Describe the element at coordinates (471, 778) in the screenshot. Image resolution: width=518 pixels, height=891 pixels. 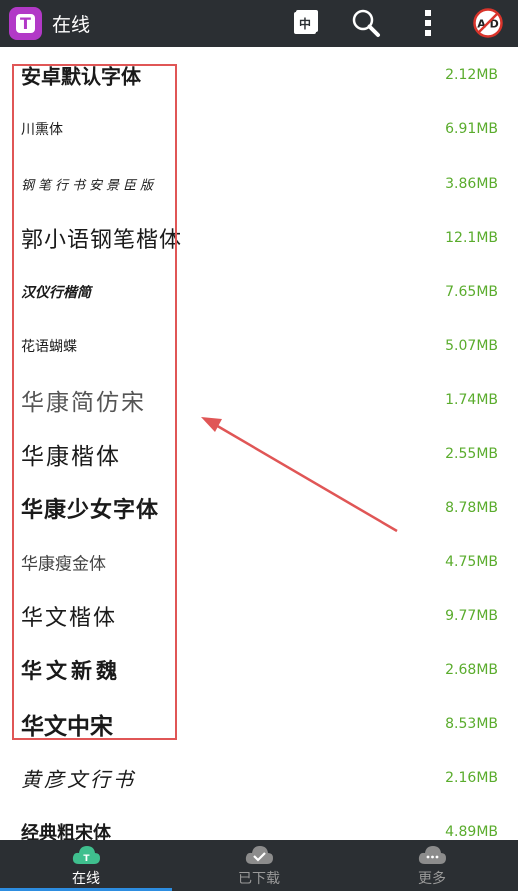
I see `font-size-label: 2.16MB` at that location.